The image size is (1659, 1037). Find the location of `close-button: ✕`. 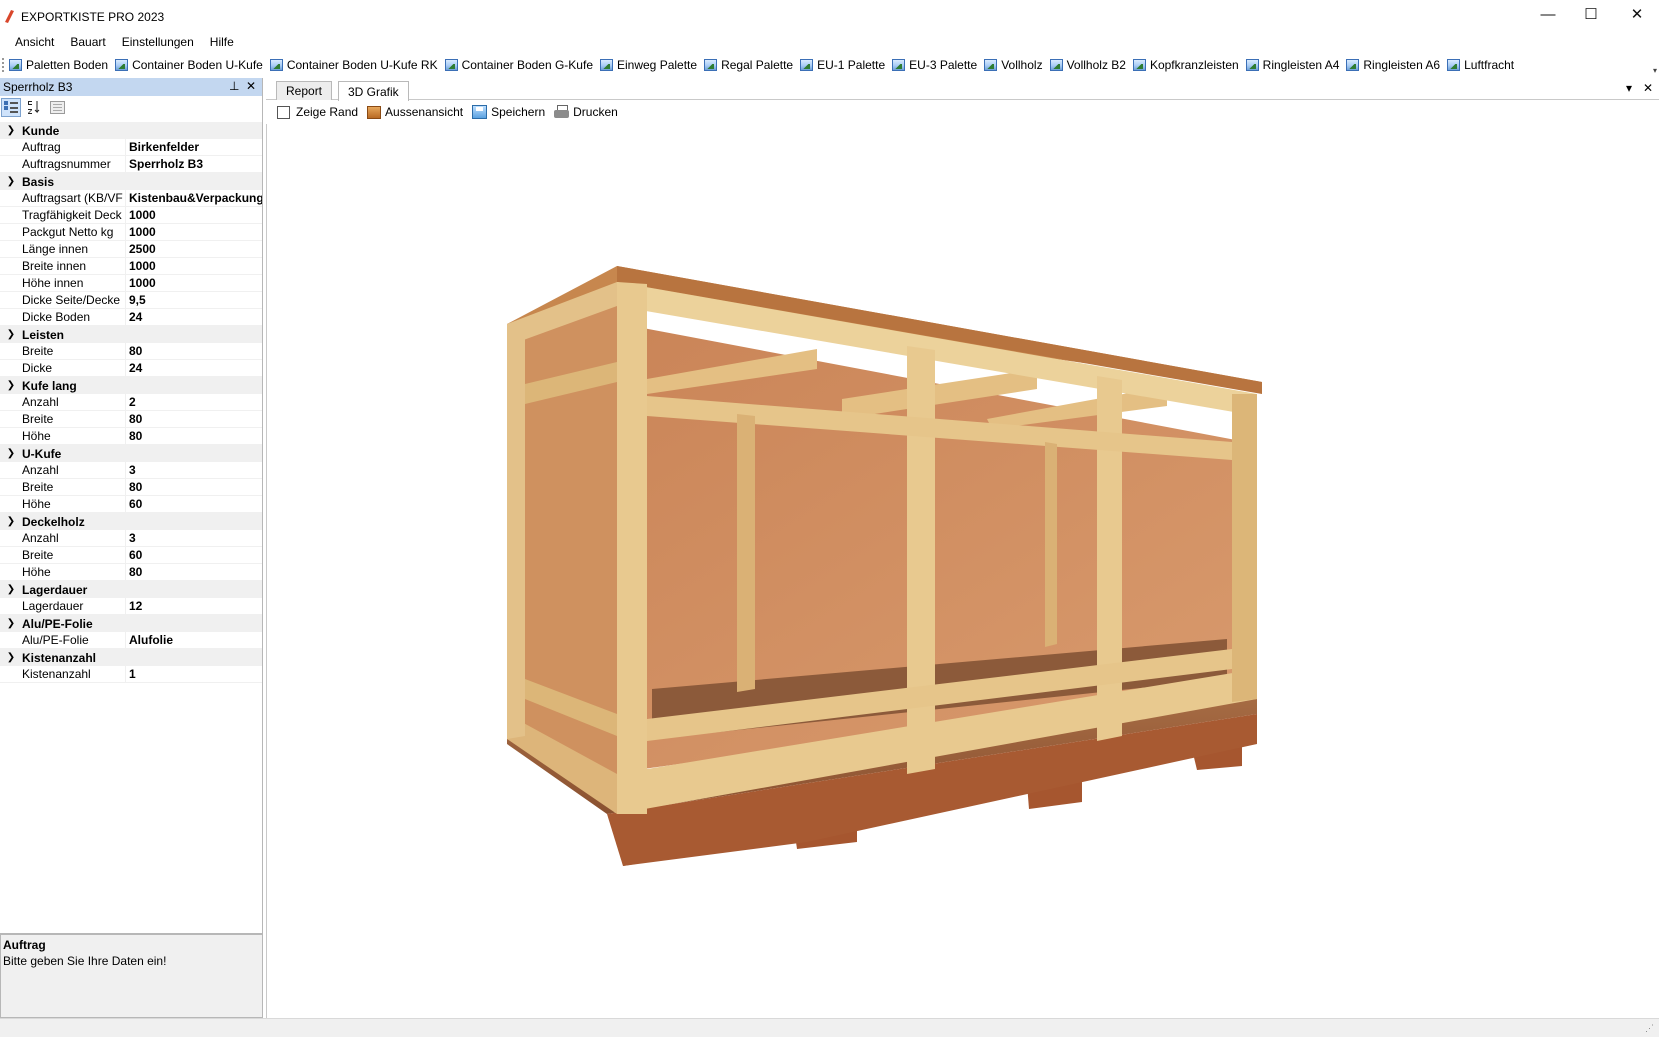

close-button: ✕ is located at coordinates (1636, 14).